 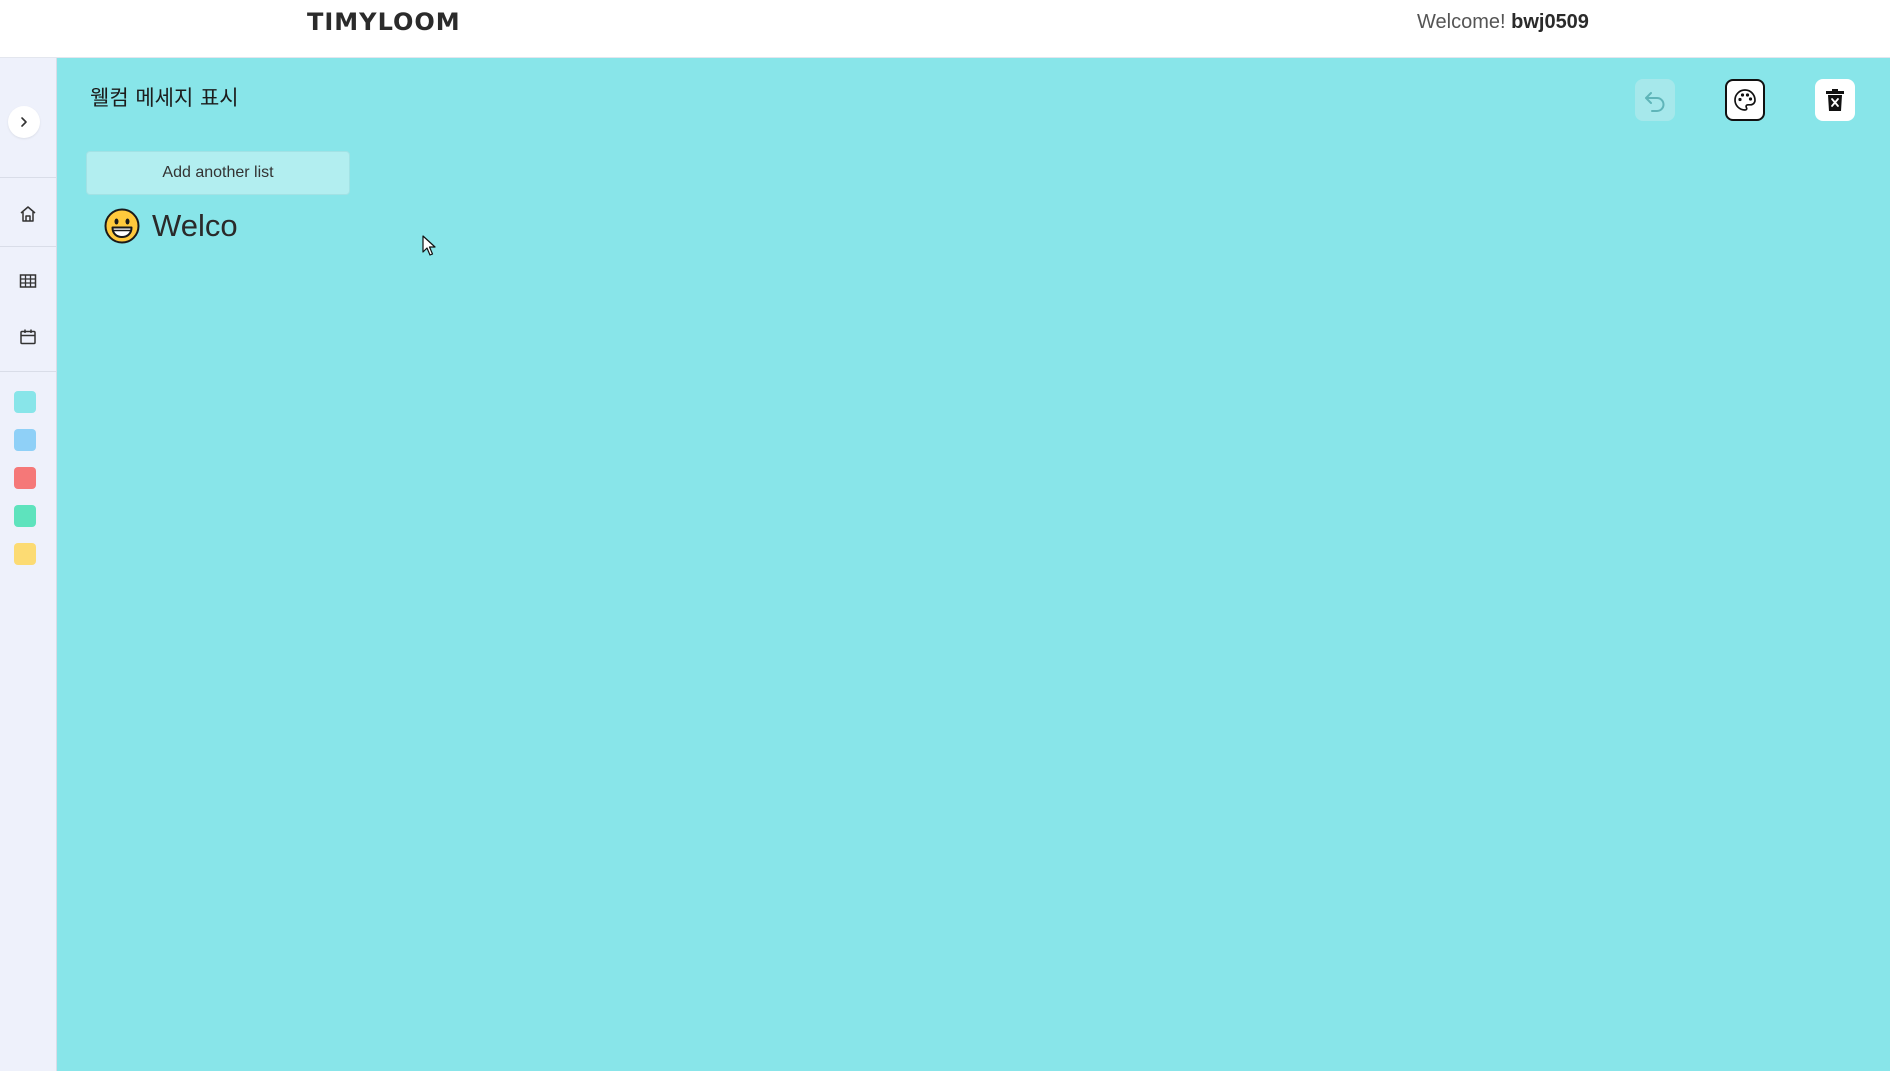 I want to click on undo-icon, so click(x=1655, y=102).